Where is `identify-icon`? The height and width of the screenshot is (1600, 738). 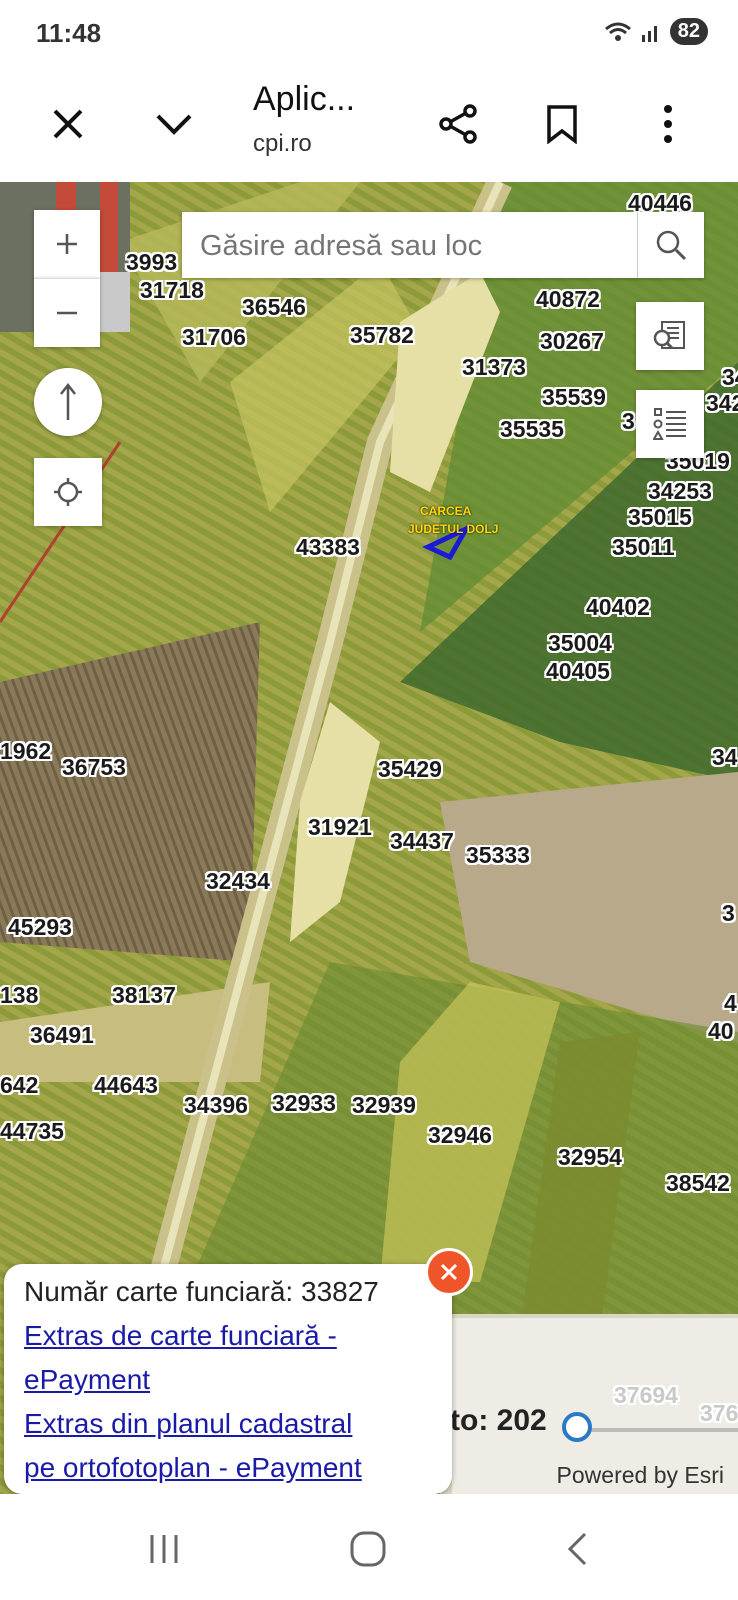
identify-icon is located at coordinates (669, 335).